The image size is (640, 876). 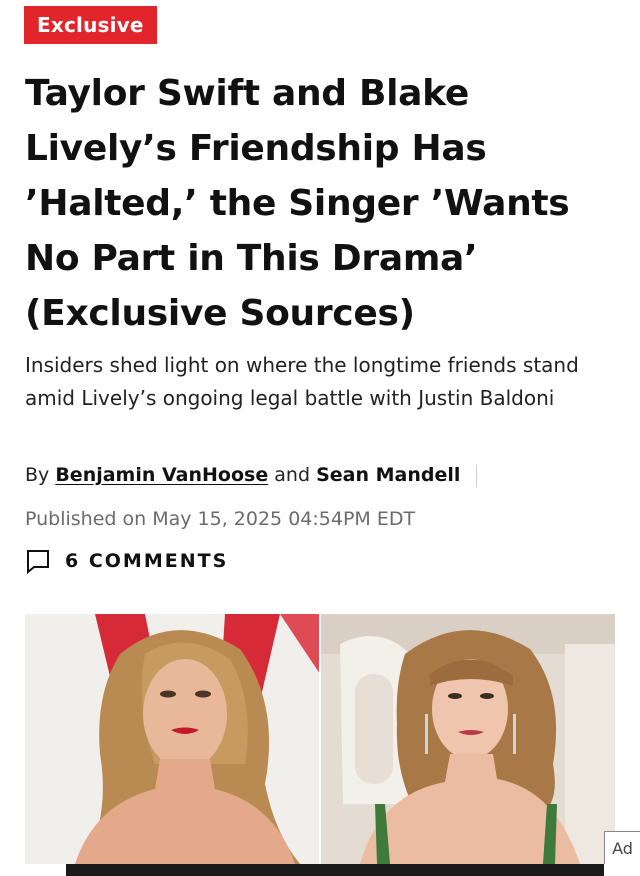 I want to click on ad-label: Ad, so click(x=622, y=847).